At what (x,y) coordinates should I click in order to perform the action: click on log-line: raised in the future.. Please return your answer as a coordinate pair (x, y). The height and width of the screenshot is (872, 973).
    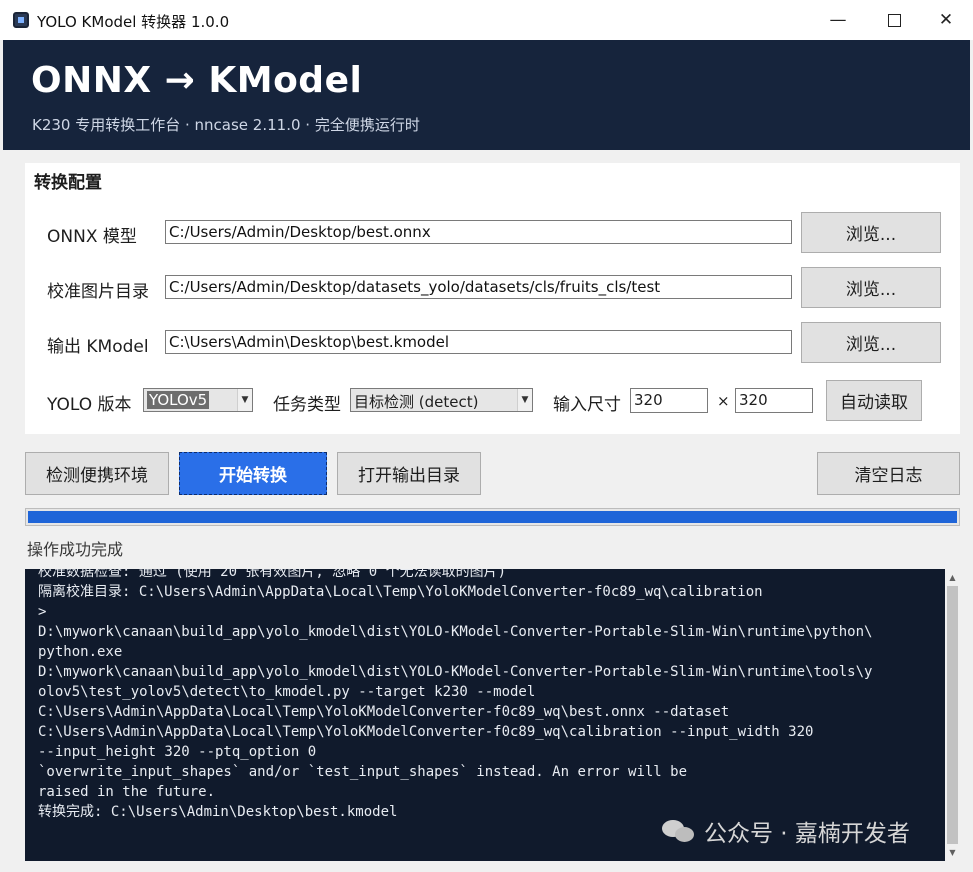
    Looking at the image, I should click on (127, 792).